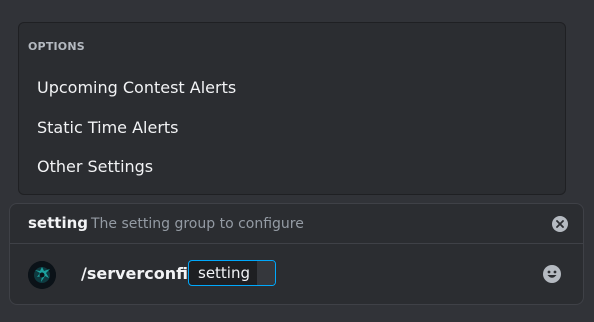 The image size is (594, 322). Describe the element at coordinates (42, 275) in the screenshot. I see `bot-avatar-icon` at that location.